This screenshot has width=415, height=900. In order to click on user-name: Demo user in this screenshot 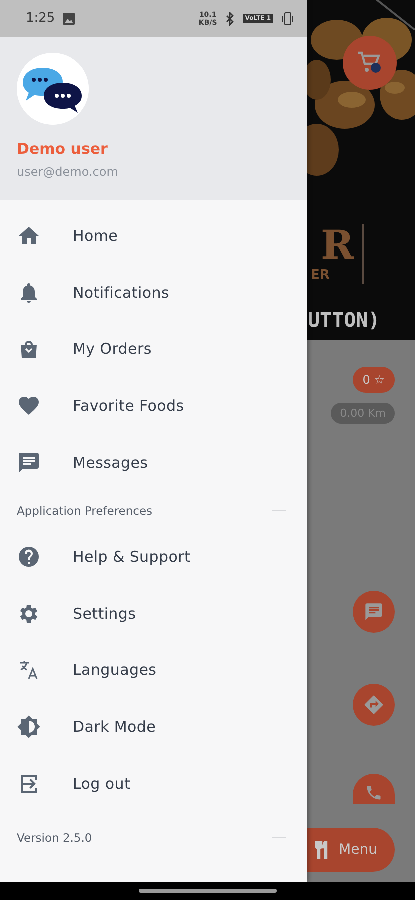, I will do `click(62, 149)`.